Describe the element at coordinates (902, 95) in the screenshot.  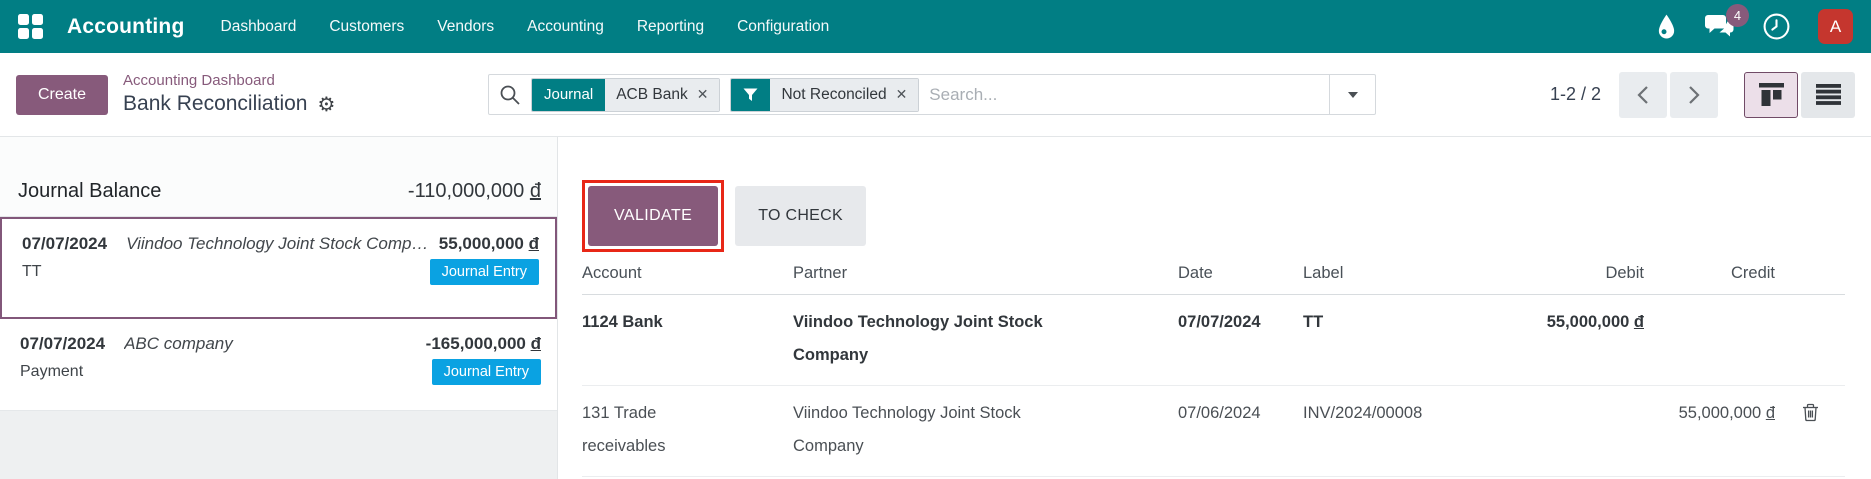
I see `remove-facet-filter-icon: ✕` at that location.